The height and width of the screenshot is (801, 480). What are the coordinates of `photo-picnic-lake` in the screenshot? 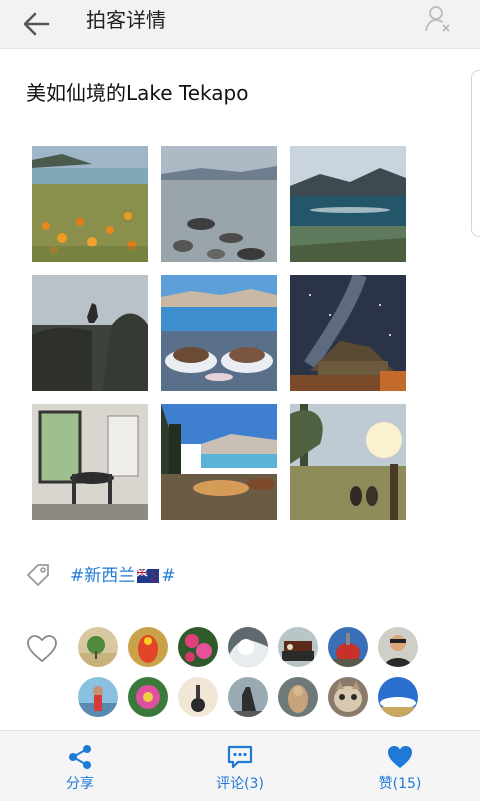 It's located at (219, 462).